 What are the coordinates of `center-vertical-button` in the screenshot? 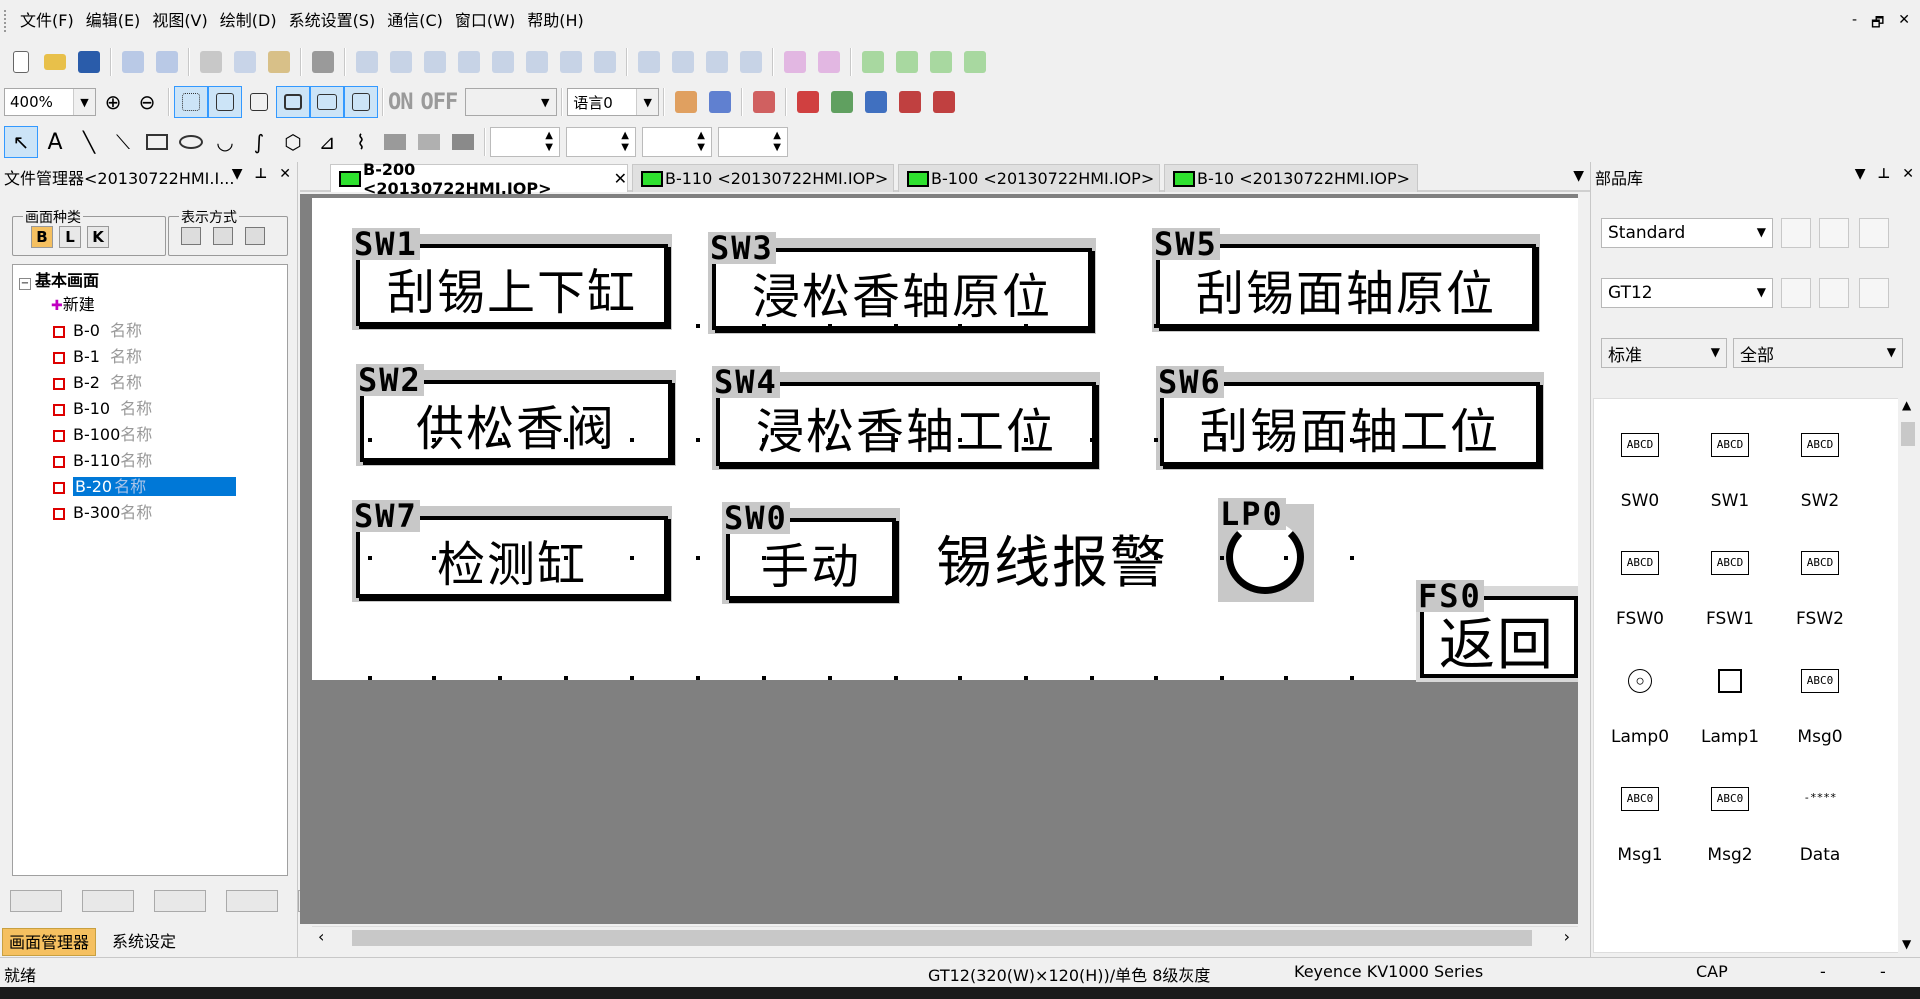 It's located at (537, 62).